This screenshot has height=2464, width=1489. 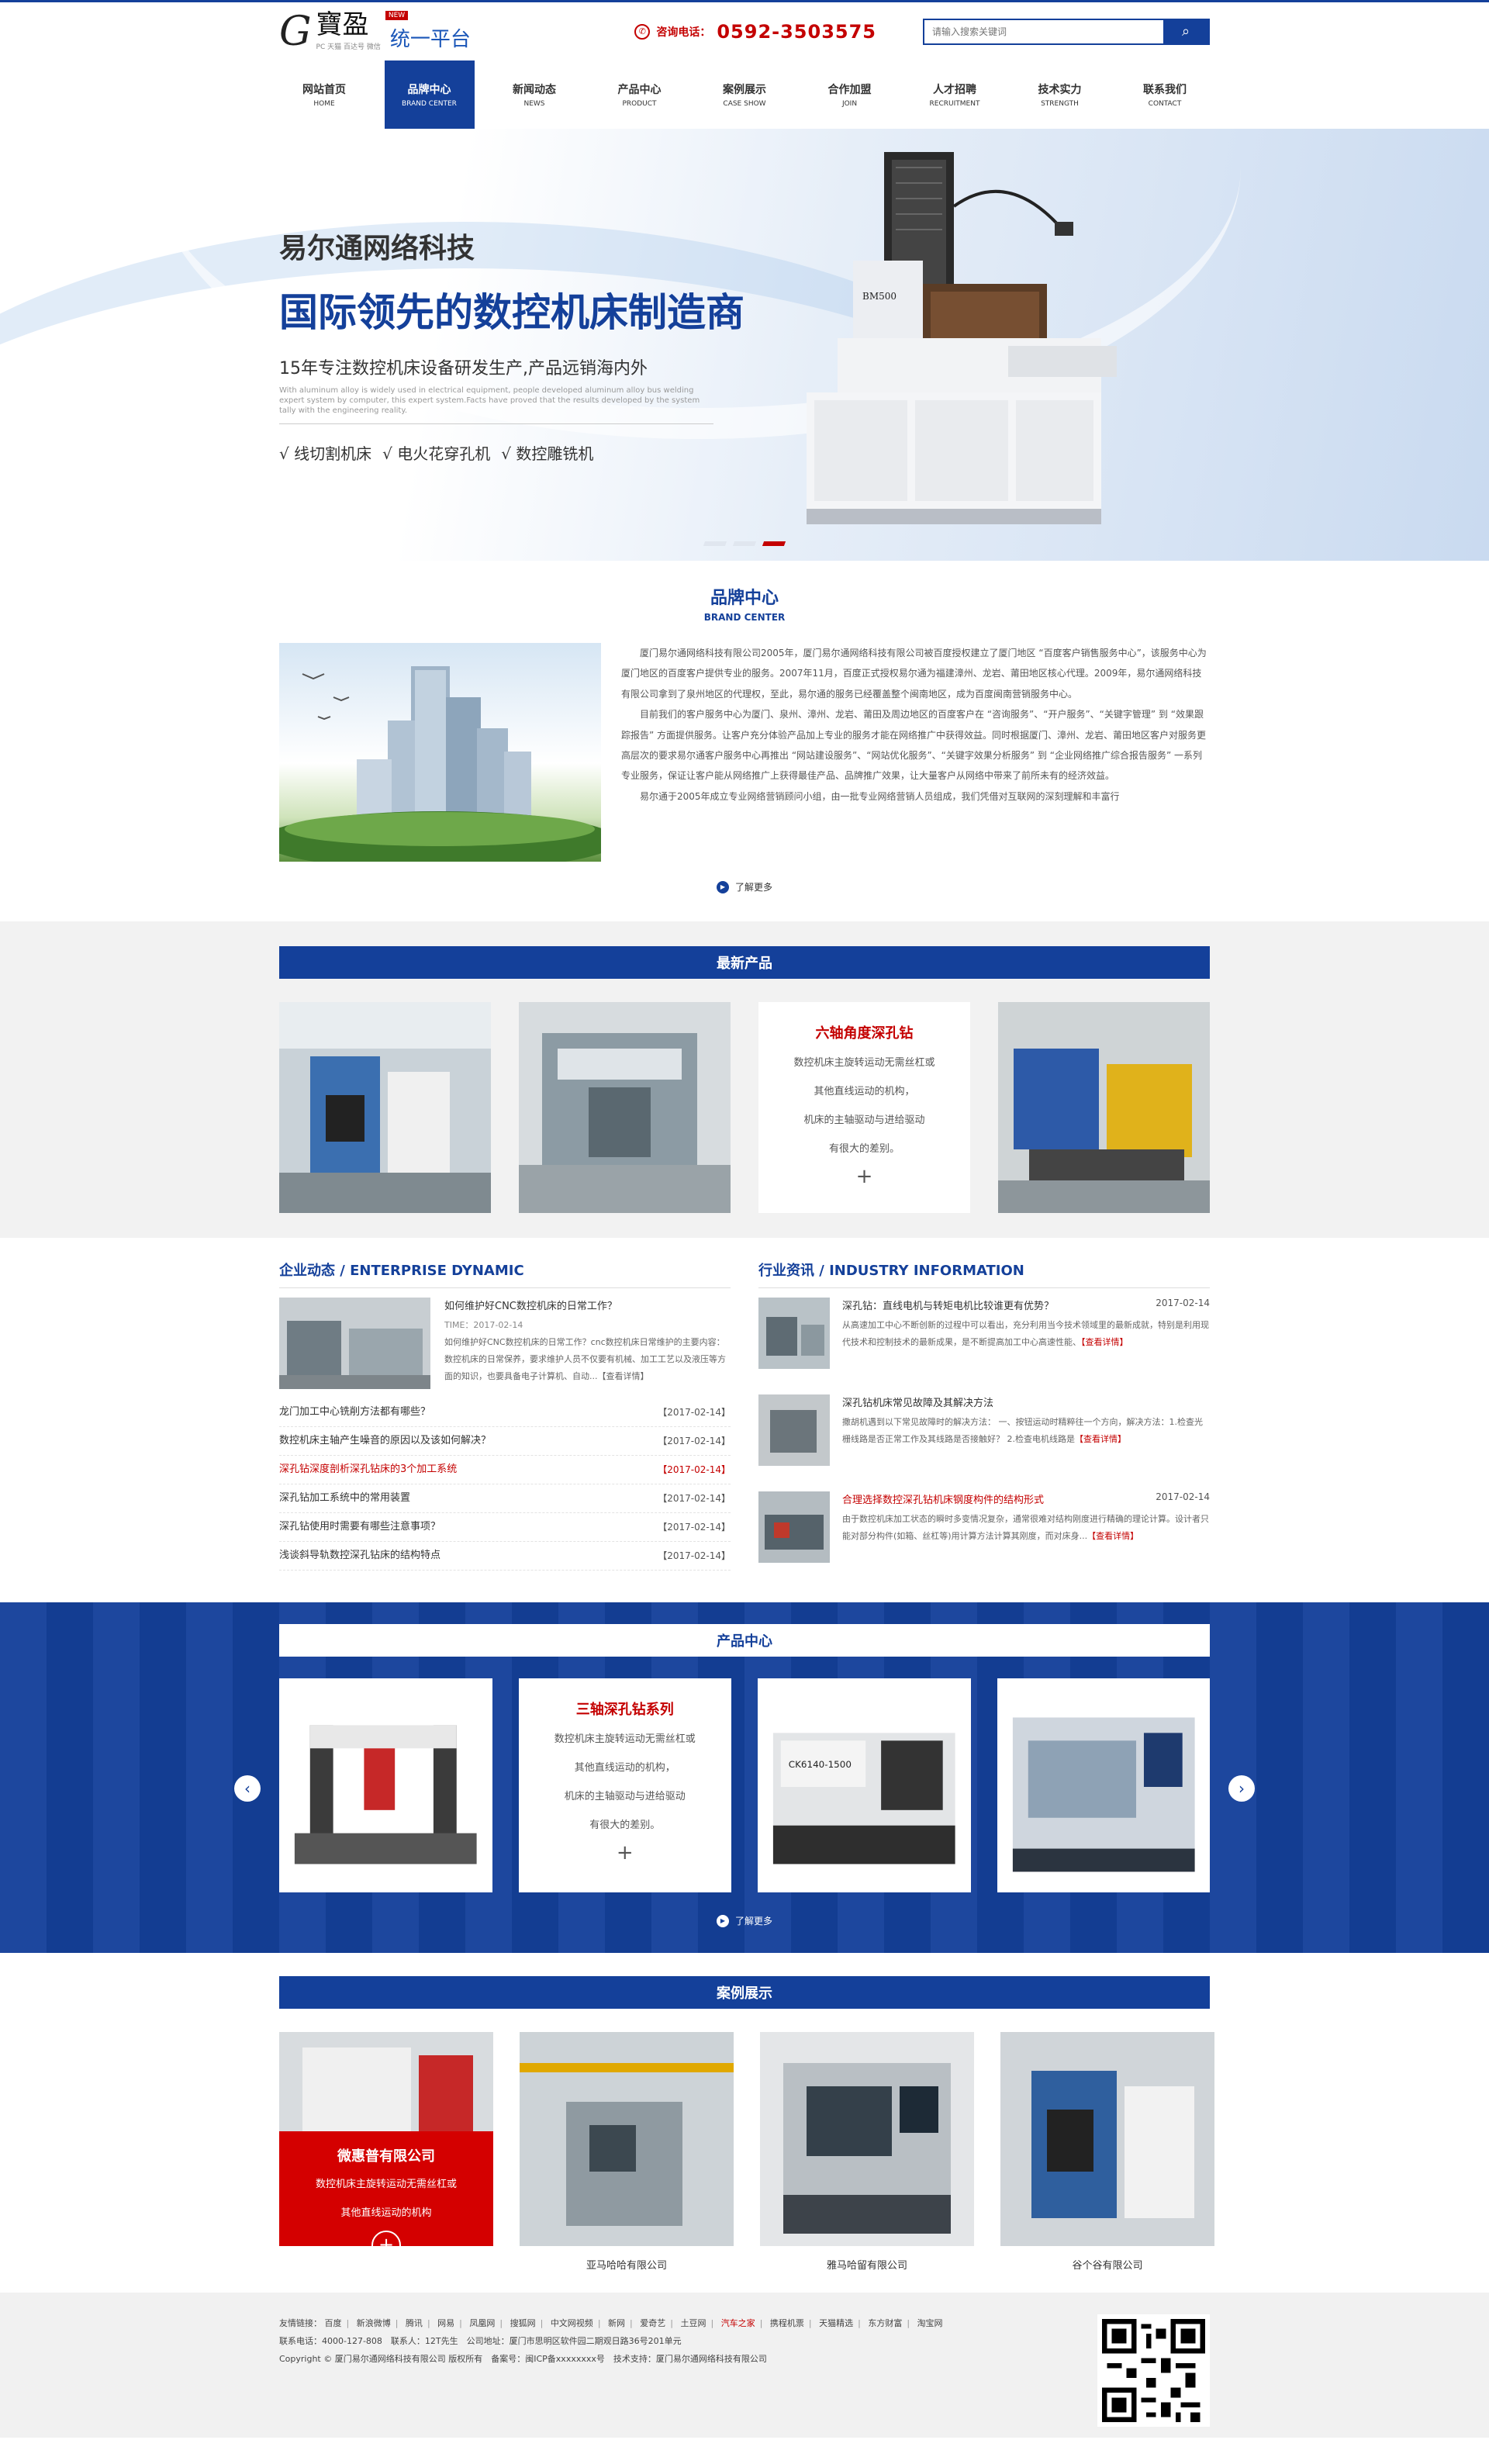 I want to click on section-subtitle: BRAND CENTER, so click(x=744, y=617).